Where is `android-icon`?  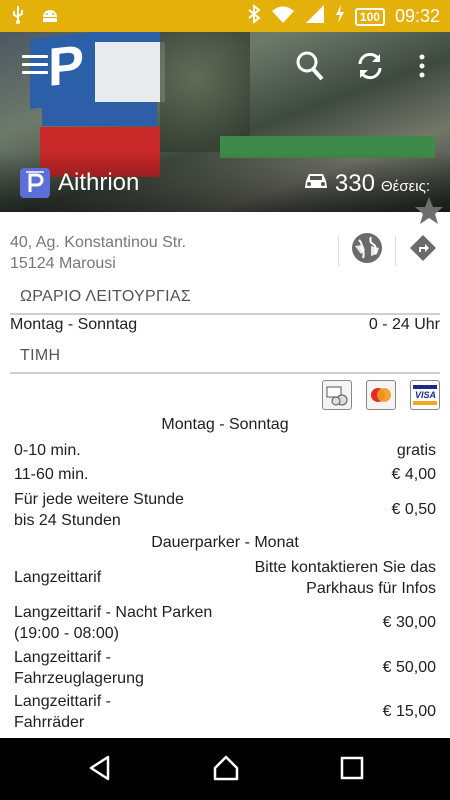
android-icon is located at coordinates (50, 17).